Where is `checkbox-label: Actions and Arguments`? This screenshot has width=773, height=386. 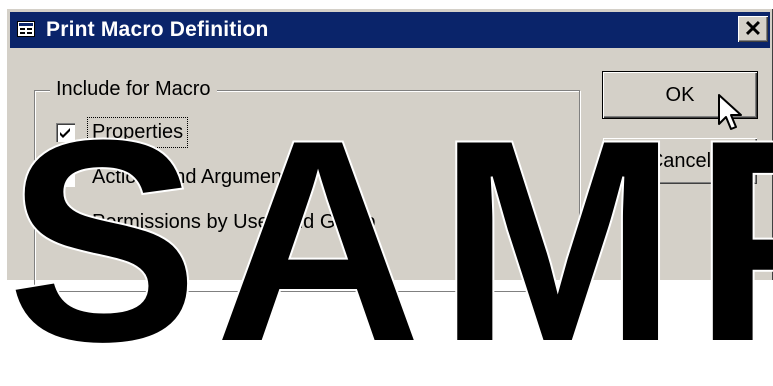 checkbox-label: Actions and Arguments is located at coordinates (195, 177).